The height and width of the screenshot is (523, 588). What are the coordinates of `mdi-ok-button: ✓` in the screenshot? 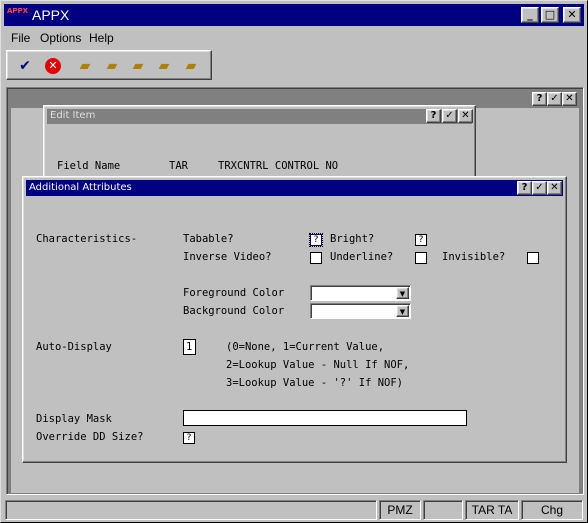 It's located at (554, 99).